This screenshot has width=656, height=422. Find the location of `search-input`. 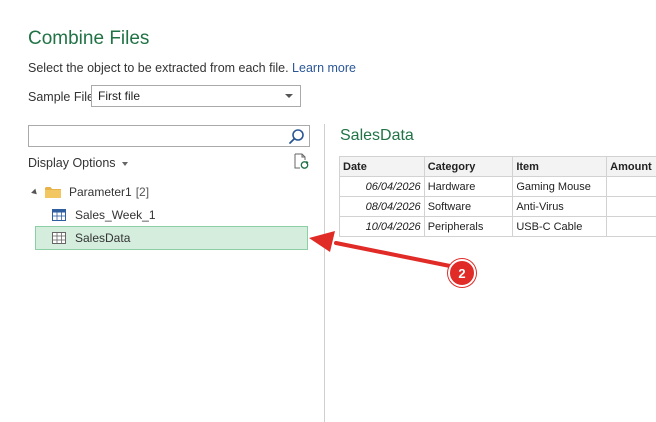

search-input is located at coordinates (169, 136).